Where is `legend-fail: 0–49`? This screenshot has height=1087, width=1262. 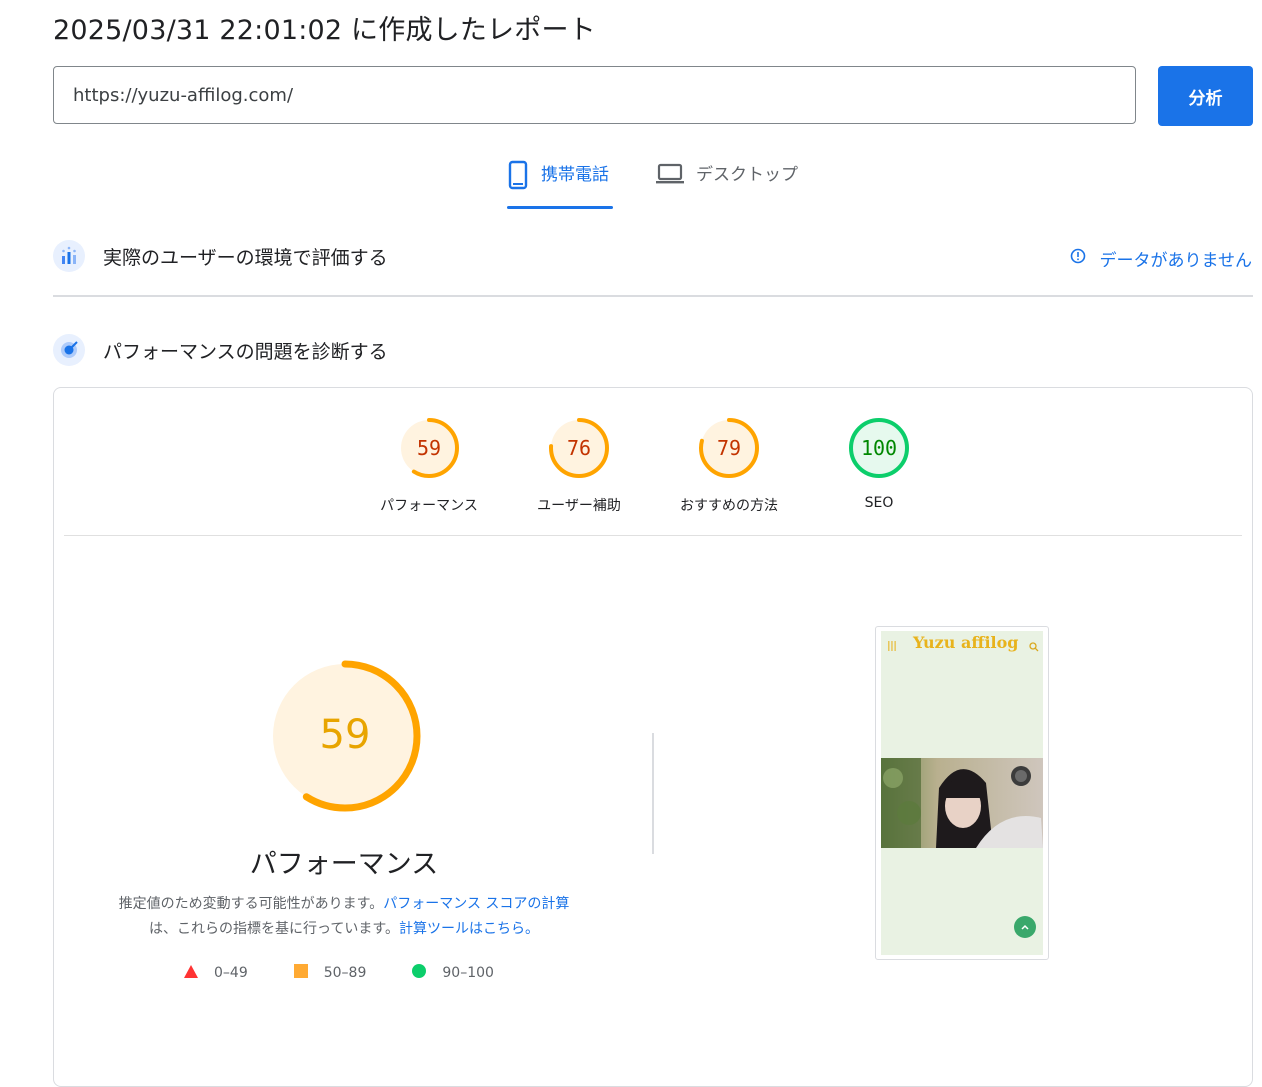
legend-fail: 0–49 is located at coordinates (216, 973).